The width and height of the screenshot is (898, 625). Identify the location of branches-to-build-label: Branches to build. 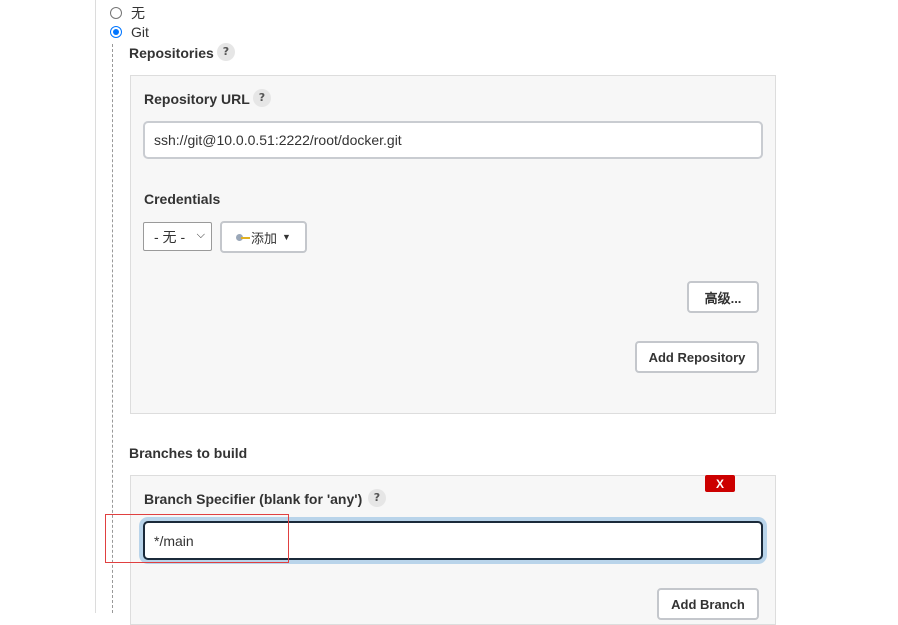
(188, 453).